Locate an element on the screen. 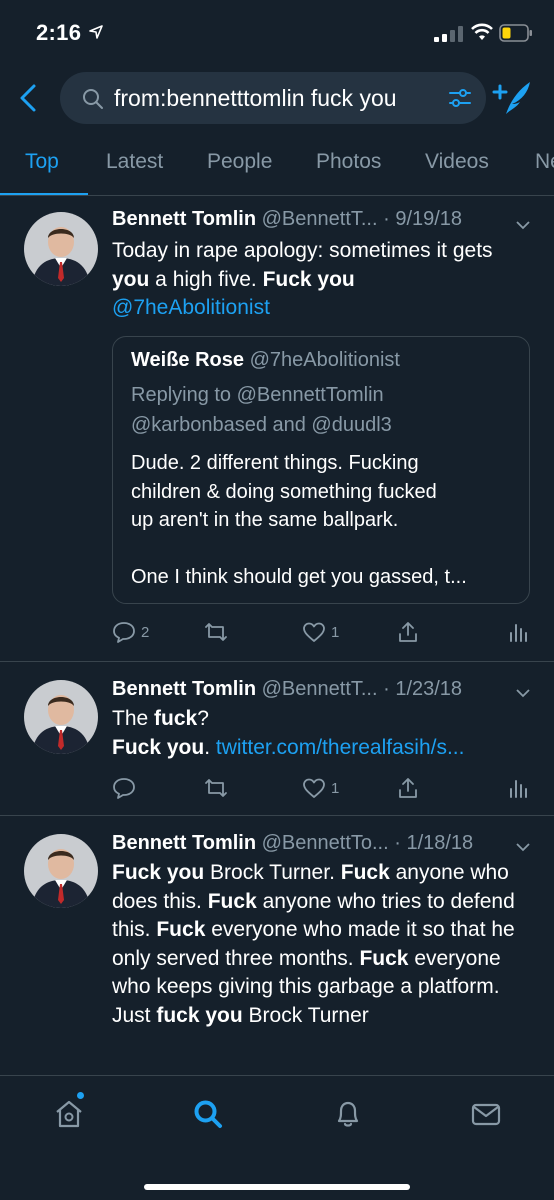 The width and height of the screenshot is (554, 1200). back-chevron-icon is located at coordinates (28, 98).